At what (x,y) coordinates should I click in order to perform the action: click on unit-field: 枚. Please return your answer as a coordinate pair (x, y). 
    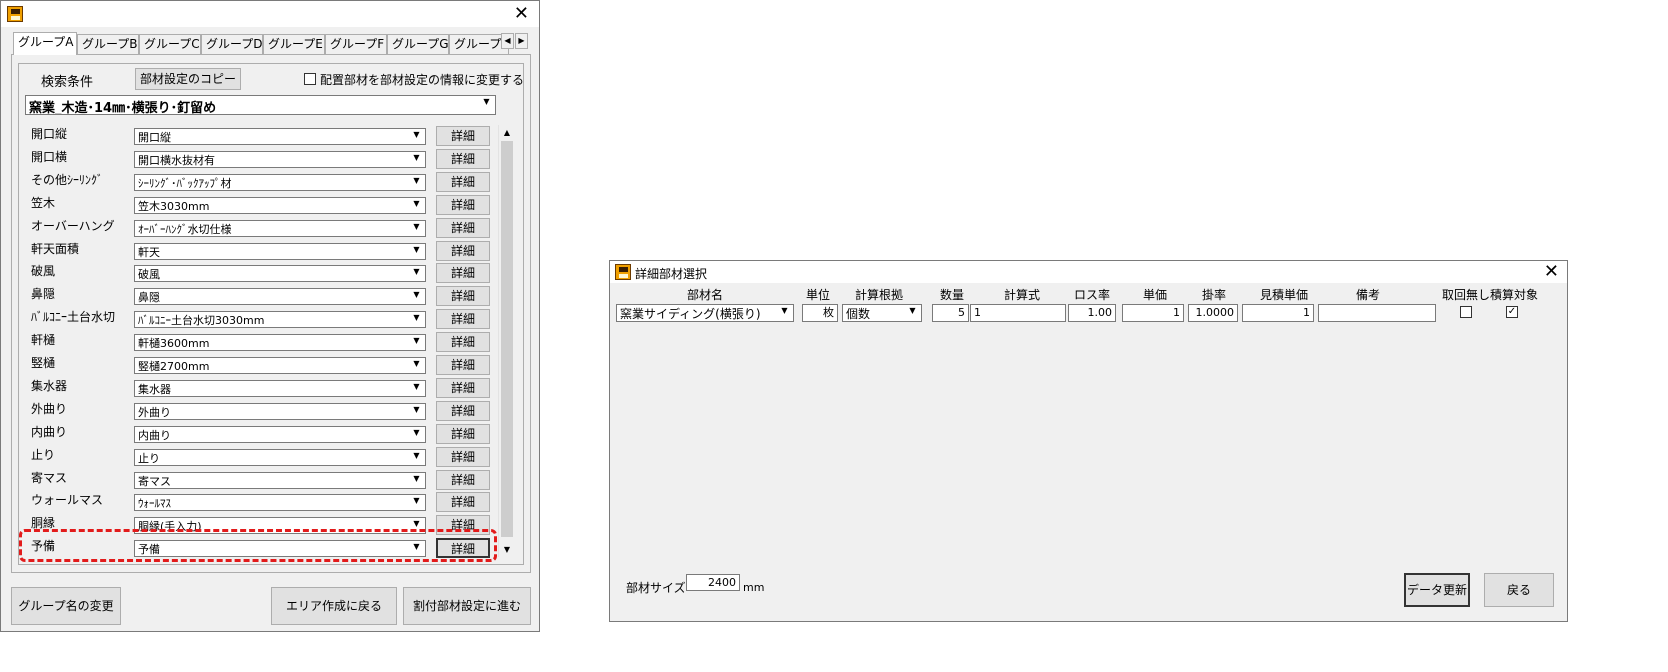
    Looking at the image, I should click on (820, 313).